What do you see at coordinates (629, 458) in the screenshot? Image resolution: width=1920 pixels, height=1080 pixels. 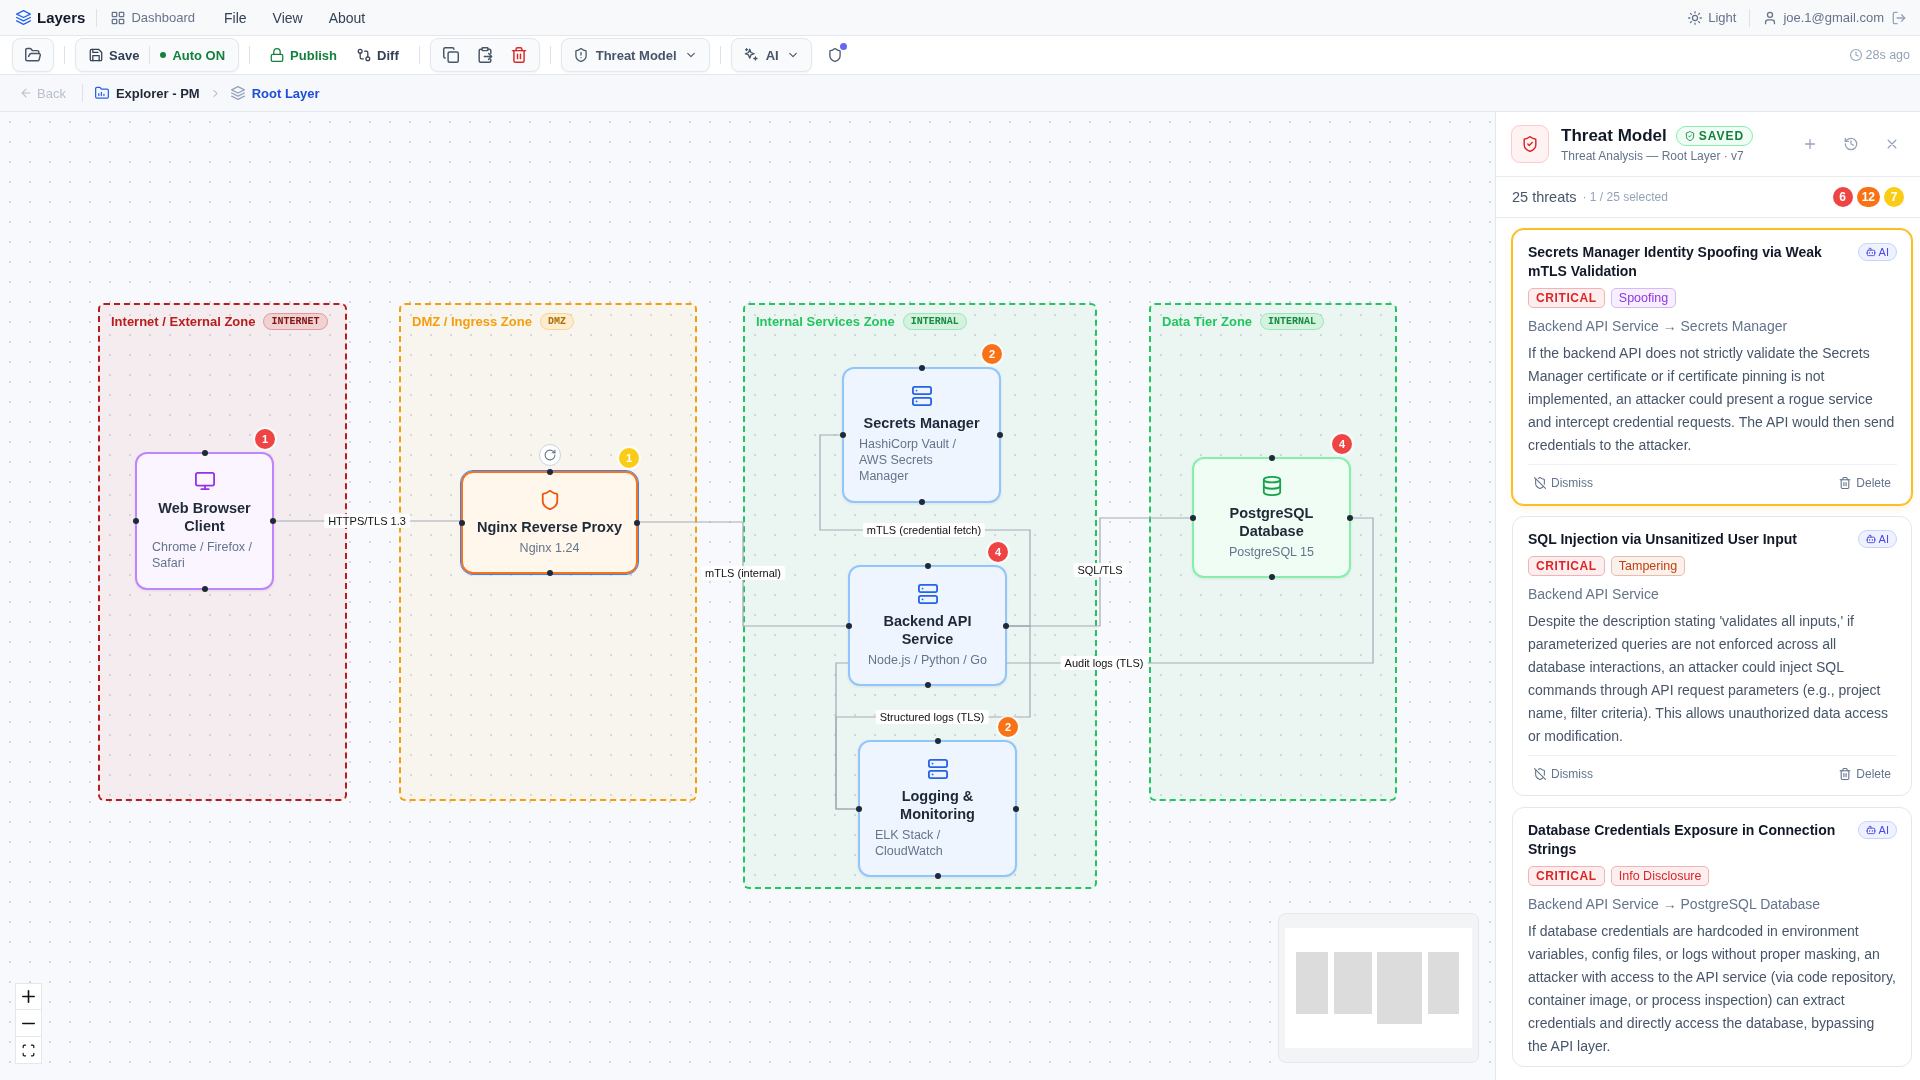 I see `threat-count-badge: 1` at bounding box center [629, 458].